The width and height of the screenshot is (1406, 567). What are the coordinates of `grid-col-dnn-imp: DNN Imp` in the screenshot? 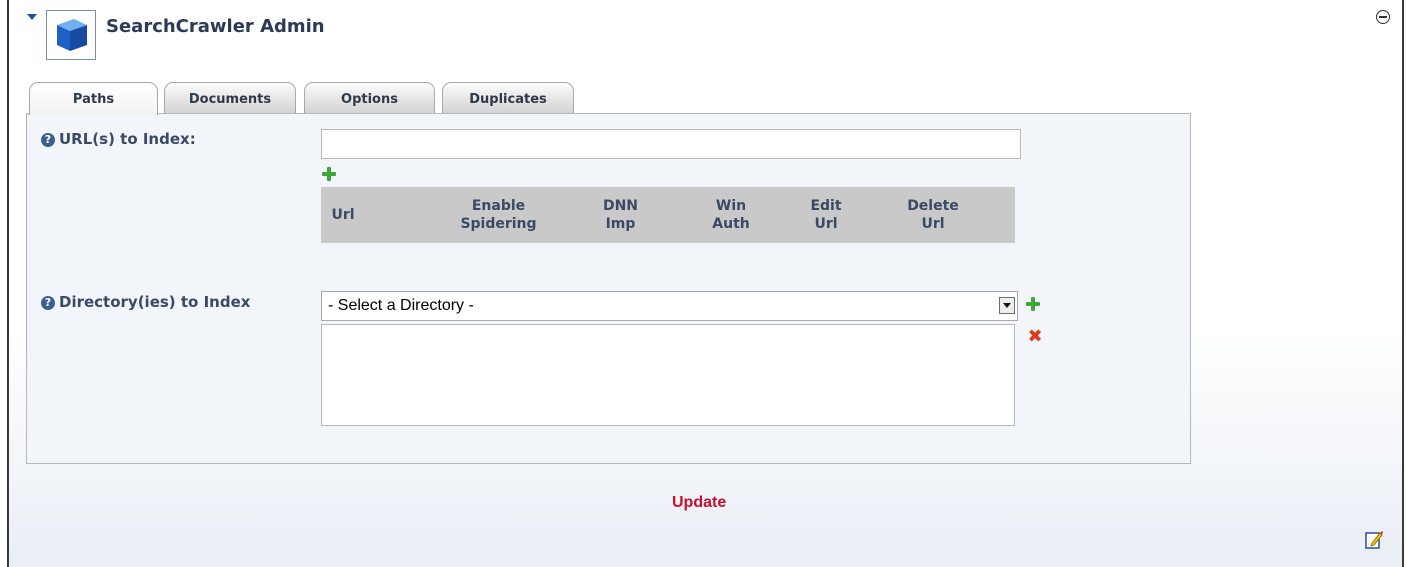 It's located at (620, 215).